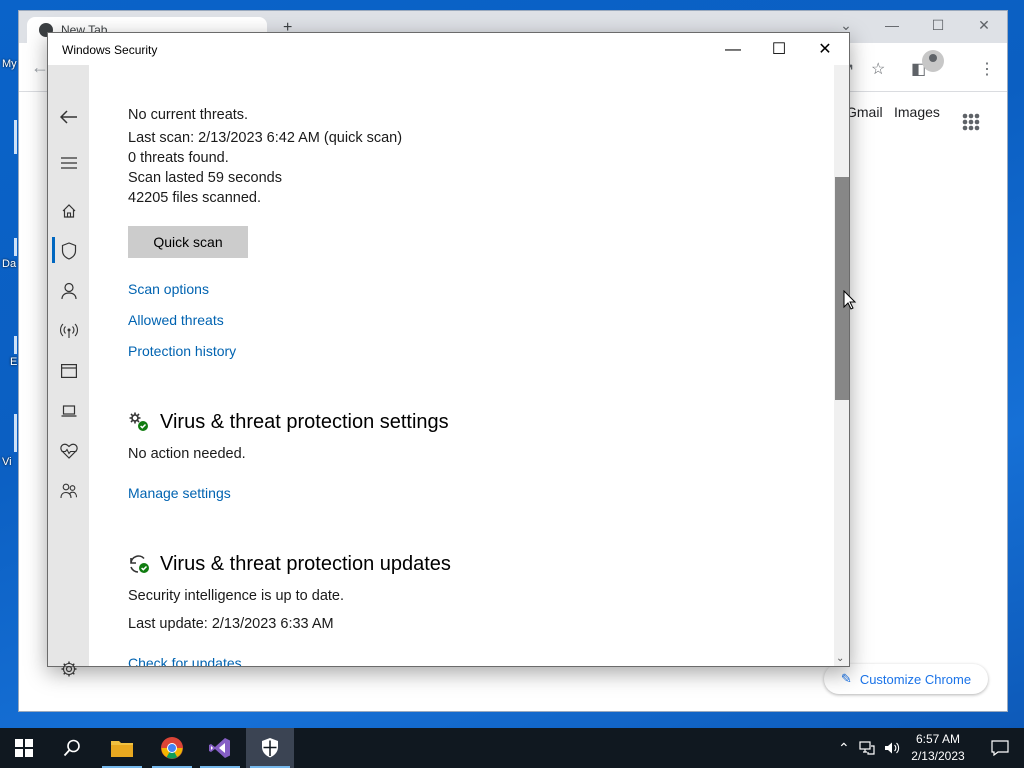 The image size is (1024, 768). What do you see at coordinates (987, 69) in the screenshot?
I see `more-menu-icon: ⋮` at bounding box center [987, 69].